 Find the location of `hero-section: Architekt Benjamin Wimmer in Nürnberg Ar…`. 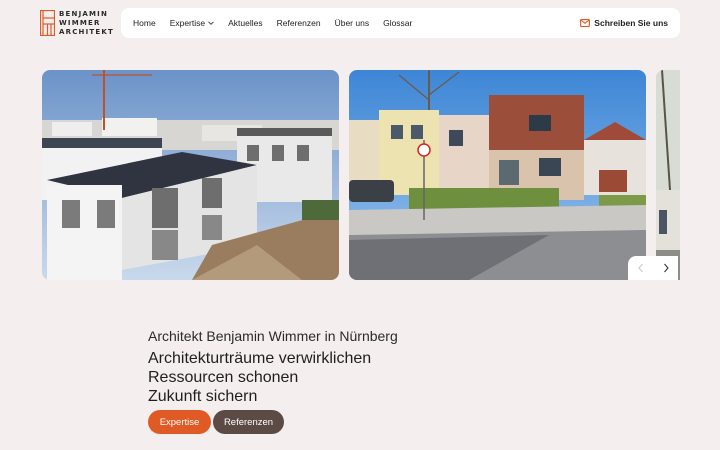

hero-section: Architekt Benjamin Wimmer in Nürnberg Ar… is located at coordinates (273, 367).